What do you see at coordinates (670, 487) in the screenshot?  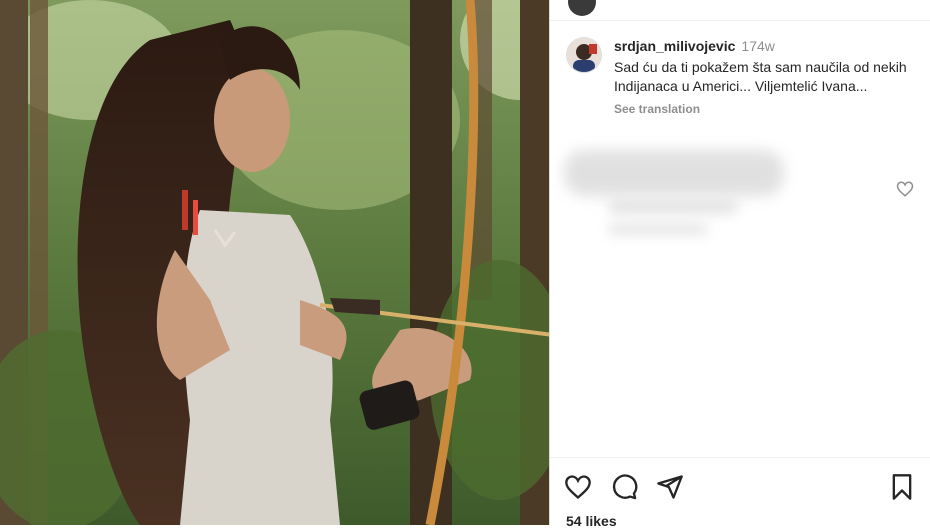 I see `share-icon` at bounding box center [670, 487].